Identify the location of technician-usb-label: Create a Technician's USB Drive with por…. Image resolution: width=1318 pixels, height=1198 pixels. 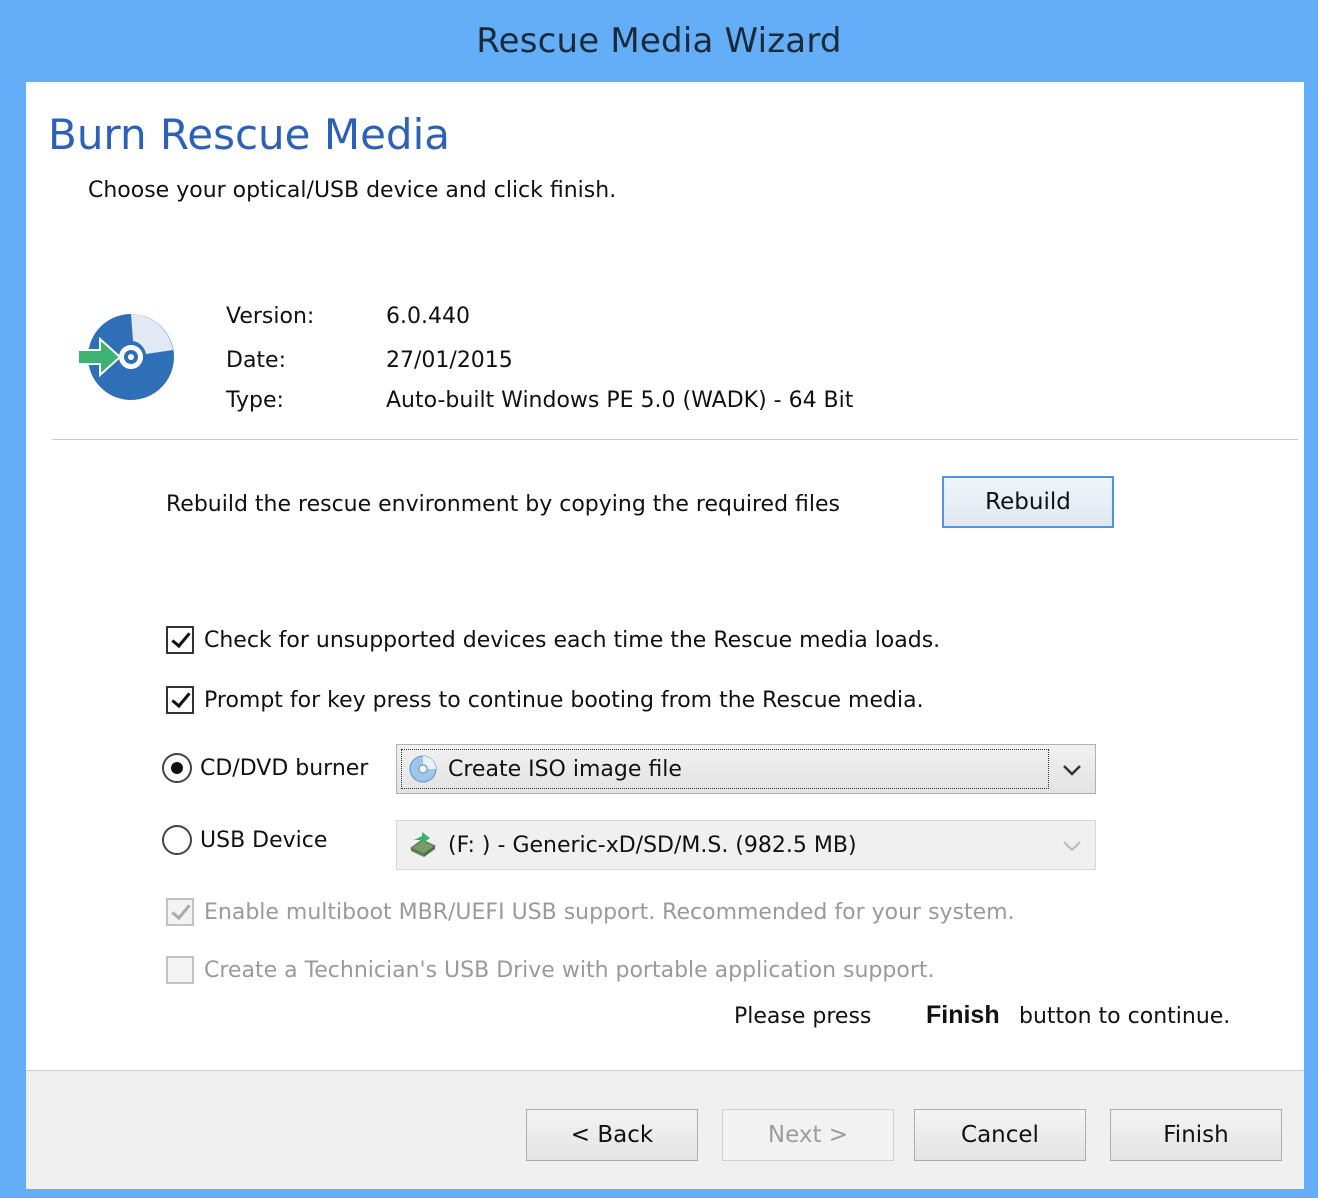
(569, 970).